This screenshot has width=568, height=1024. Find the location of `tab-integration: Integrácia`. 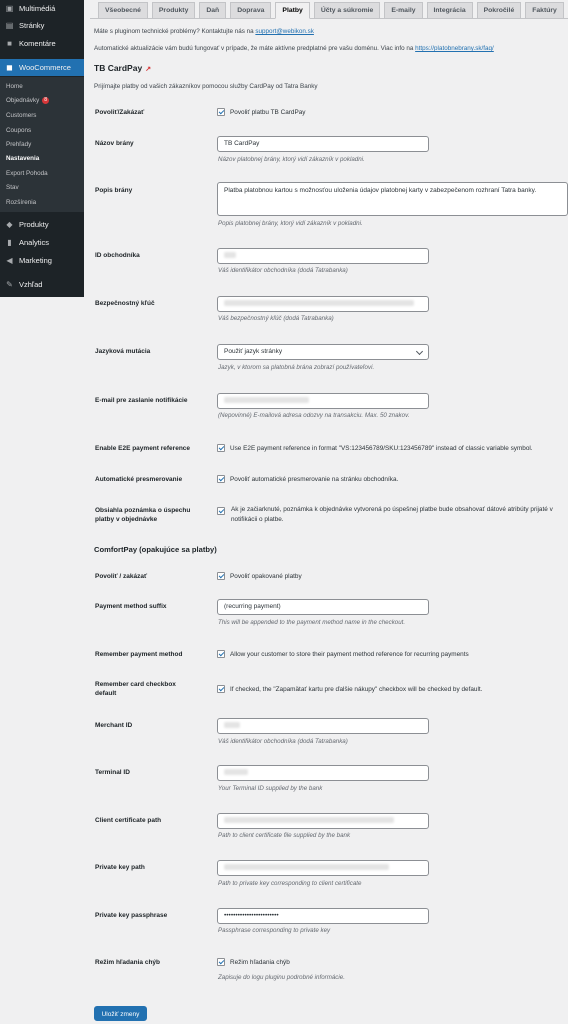

tab-integration: Integrácia is located at coordinates (449, 10).